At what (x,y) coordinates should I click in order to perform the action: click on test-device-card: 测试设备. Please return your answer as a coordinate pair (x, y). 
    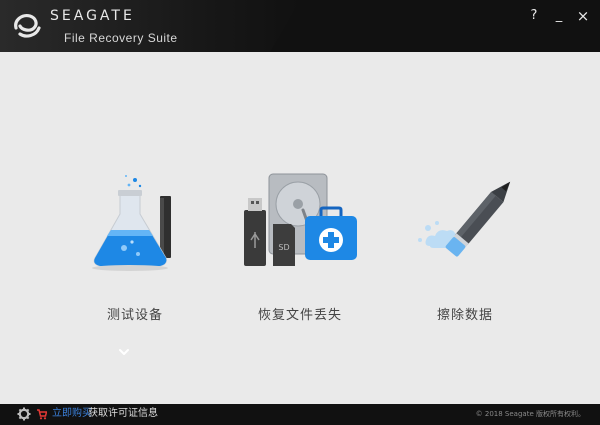
    Looking at the image, I should click on (135, 248).